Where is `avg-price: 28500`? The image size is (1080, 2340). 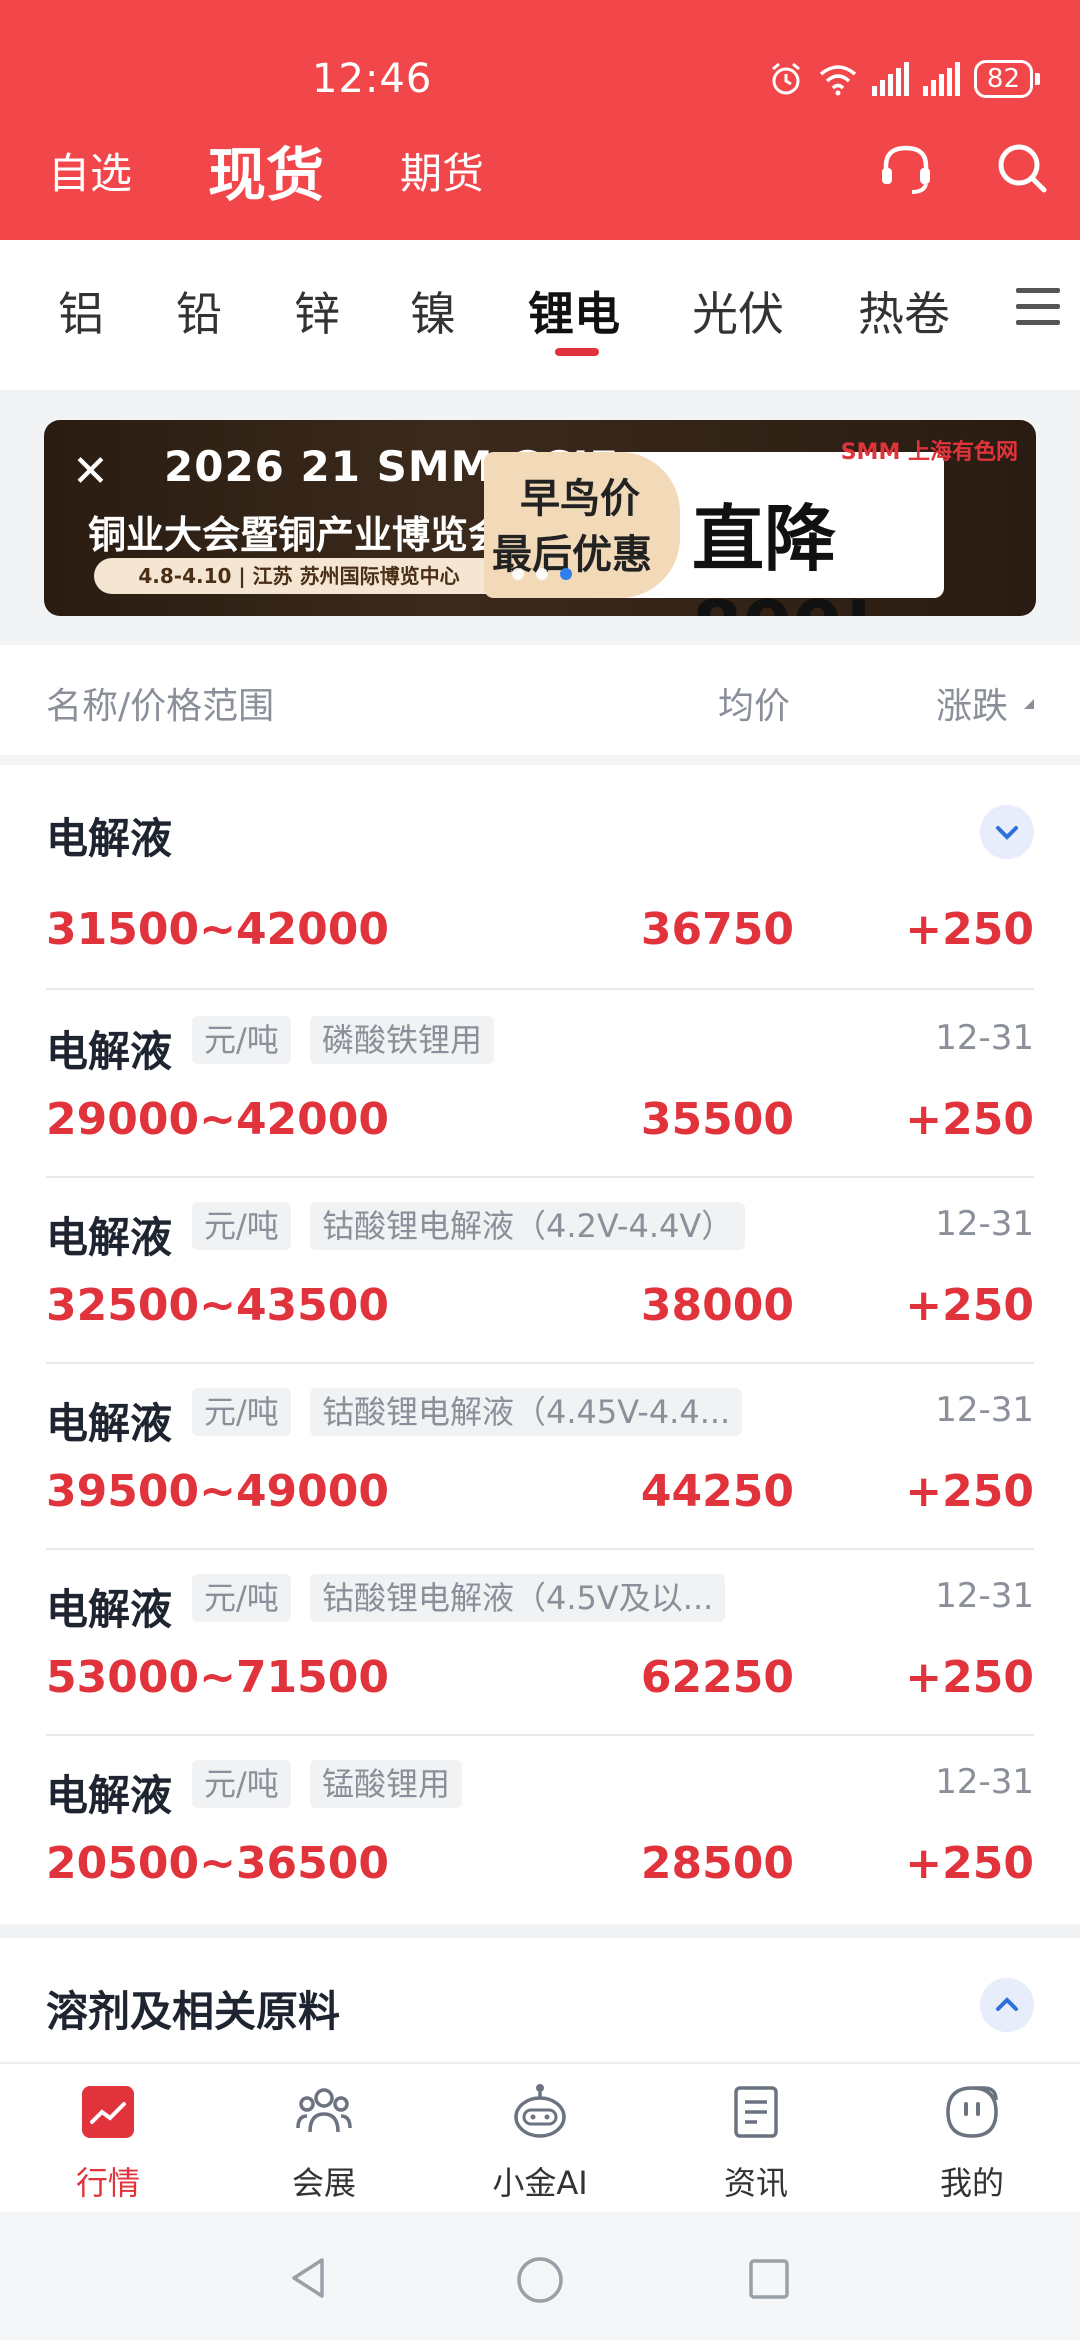 avg-price: 28500 is located at coordinates (717, 1863).